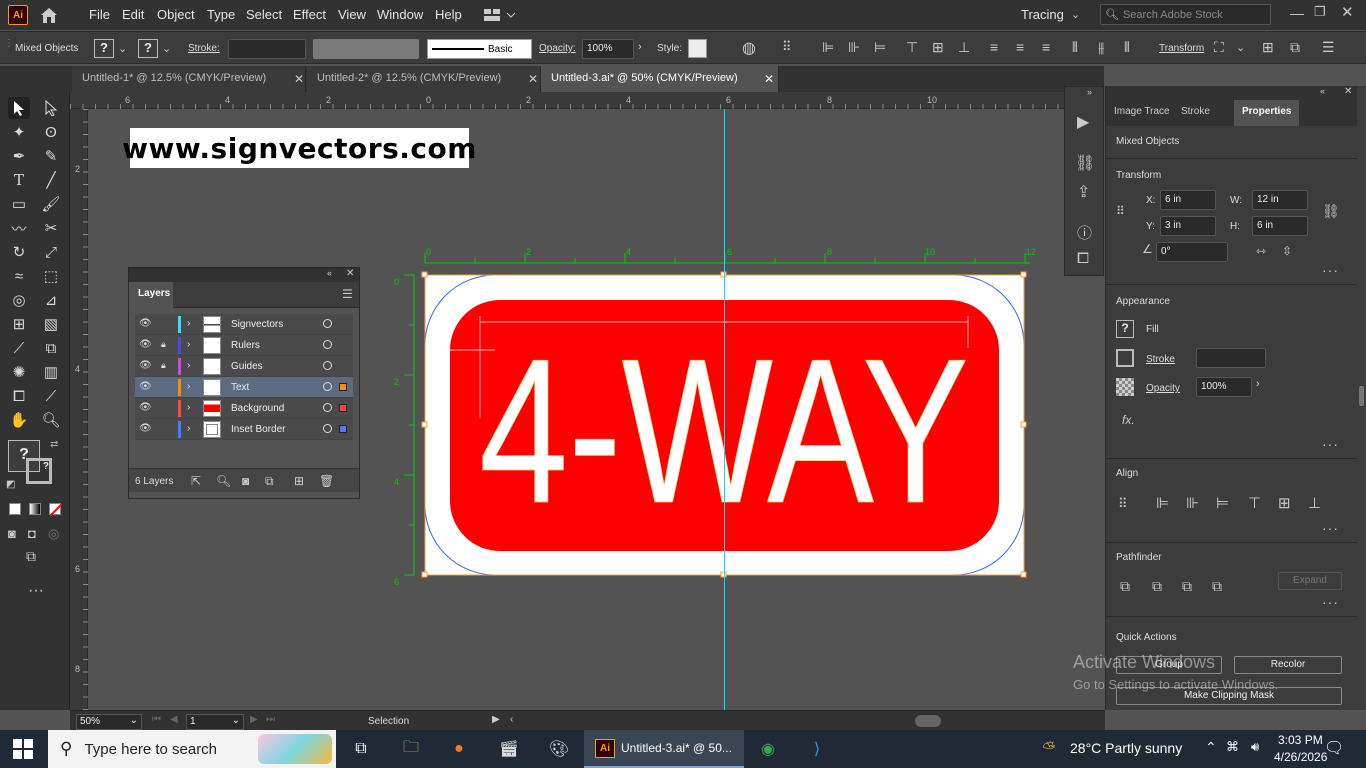 The width and height of the screenshot is (1366, 768). What do you see at coordinates (148, 48) in the screenshot?
I see `stroke-swatch: ?` at bounding box center [148, 48].